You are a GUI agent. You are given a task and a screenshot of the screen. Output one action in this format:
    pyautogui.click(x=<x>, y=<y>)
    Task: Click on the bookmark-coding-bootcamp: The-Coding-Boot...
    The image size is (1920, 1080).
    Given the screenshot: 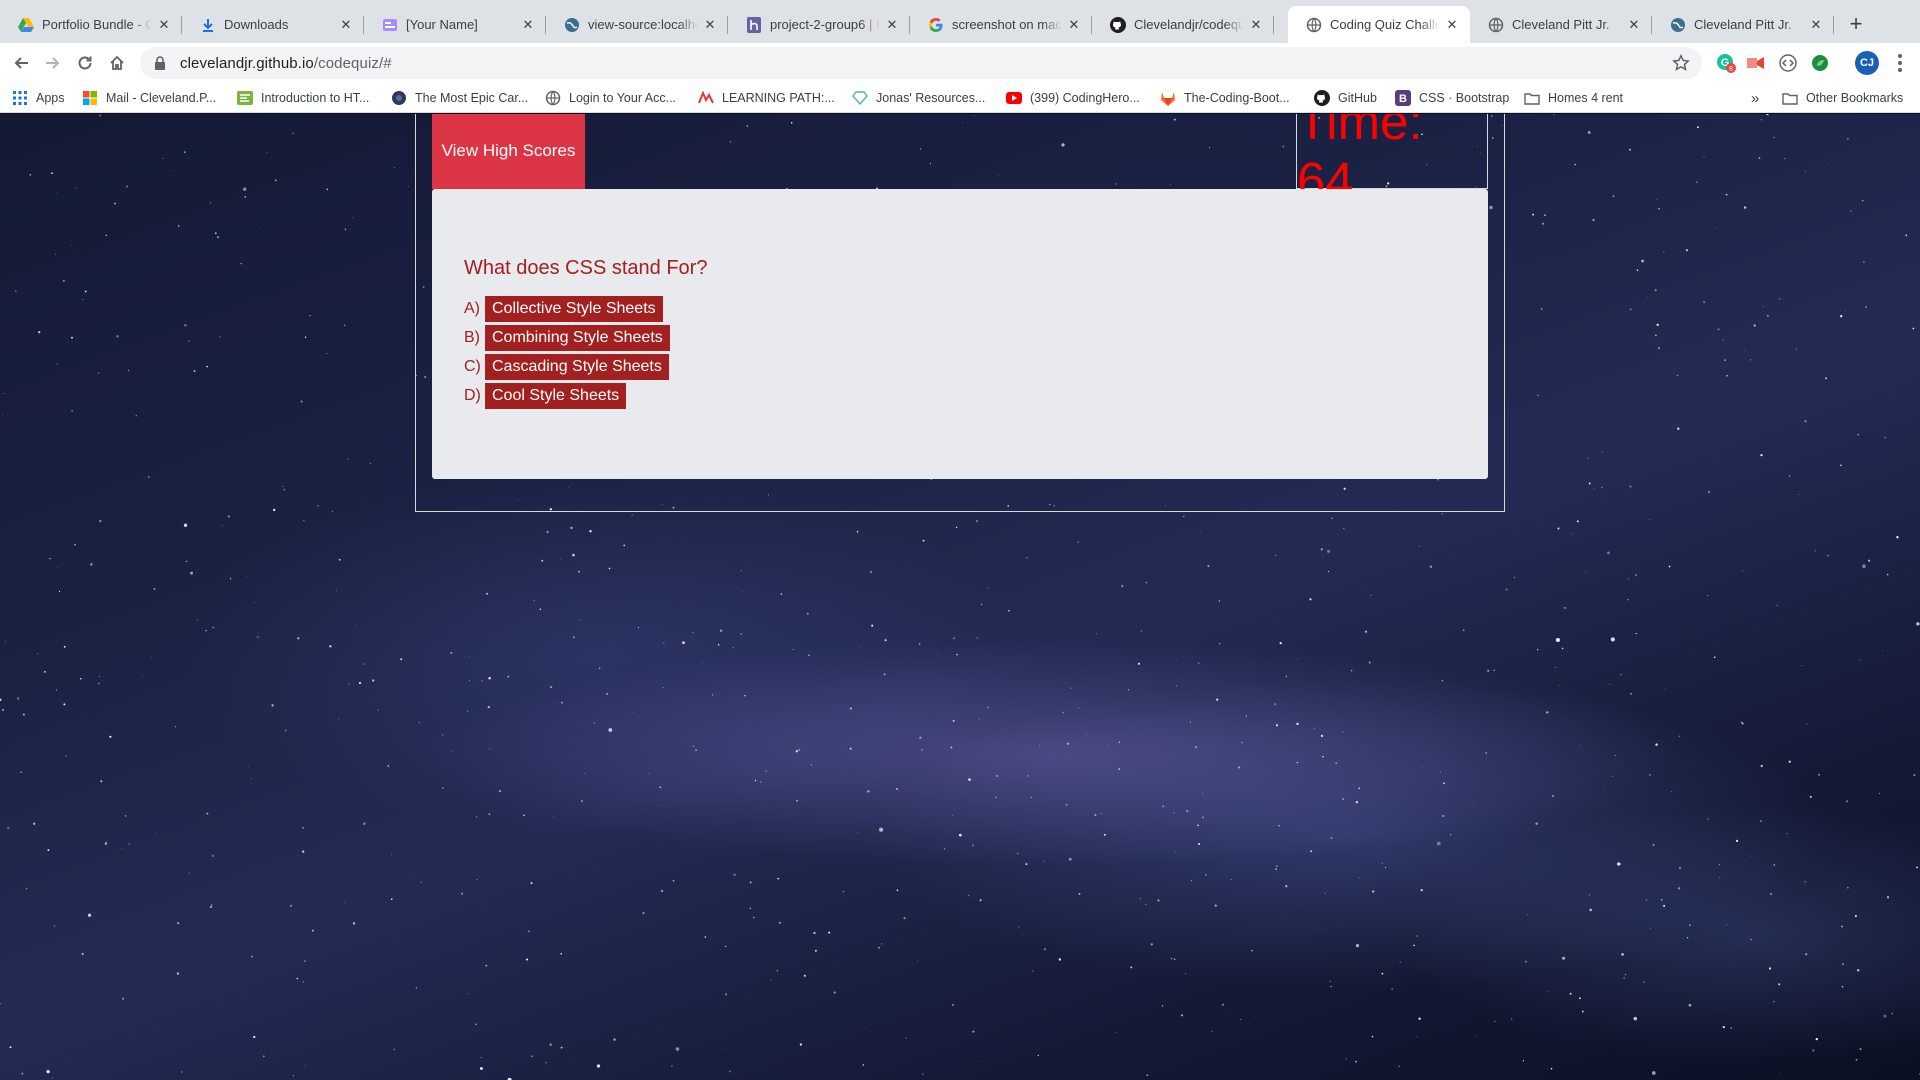 What is the action you would take?
    pyautogui.click(x=1225, y=98)
    